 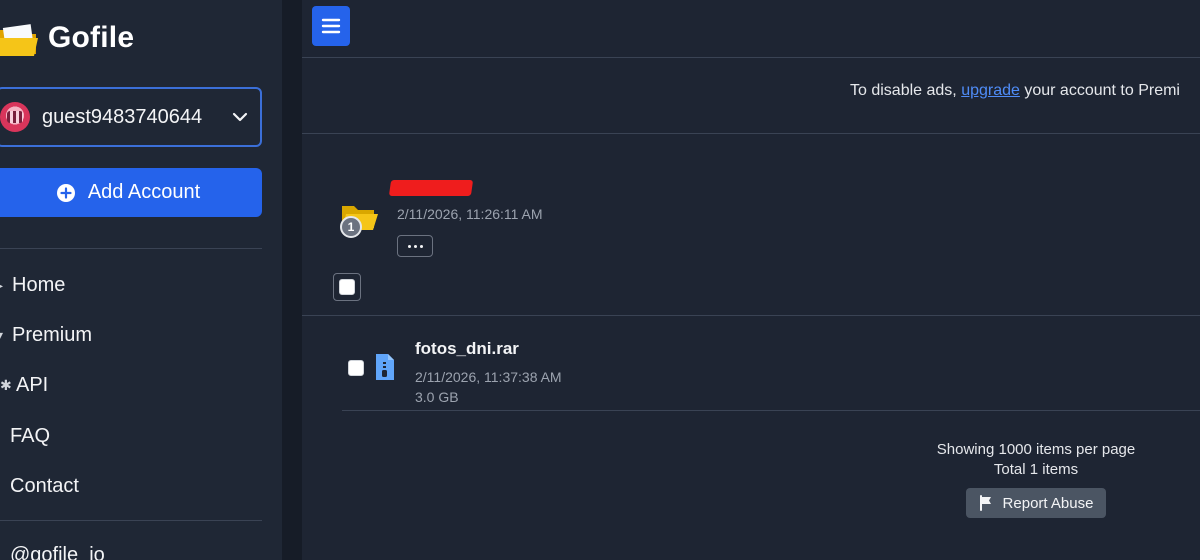 What do you see at coordinates (44, 485) in the screenshot?
I see `sidebar-item-label: Contact` at bounding box center [44, 485].